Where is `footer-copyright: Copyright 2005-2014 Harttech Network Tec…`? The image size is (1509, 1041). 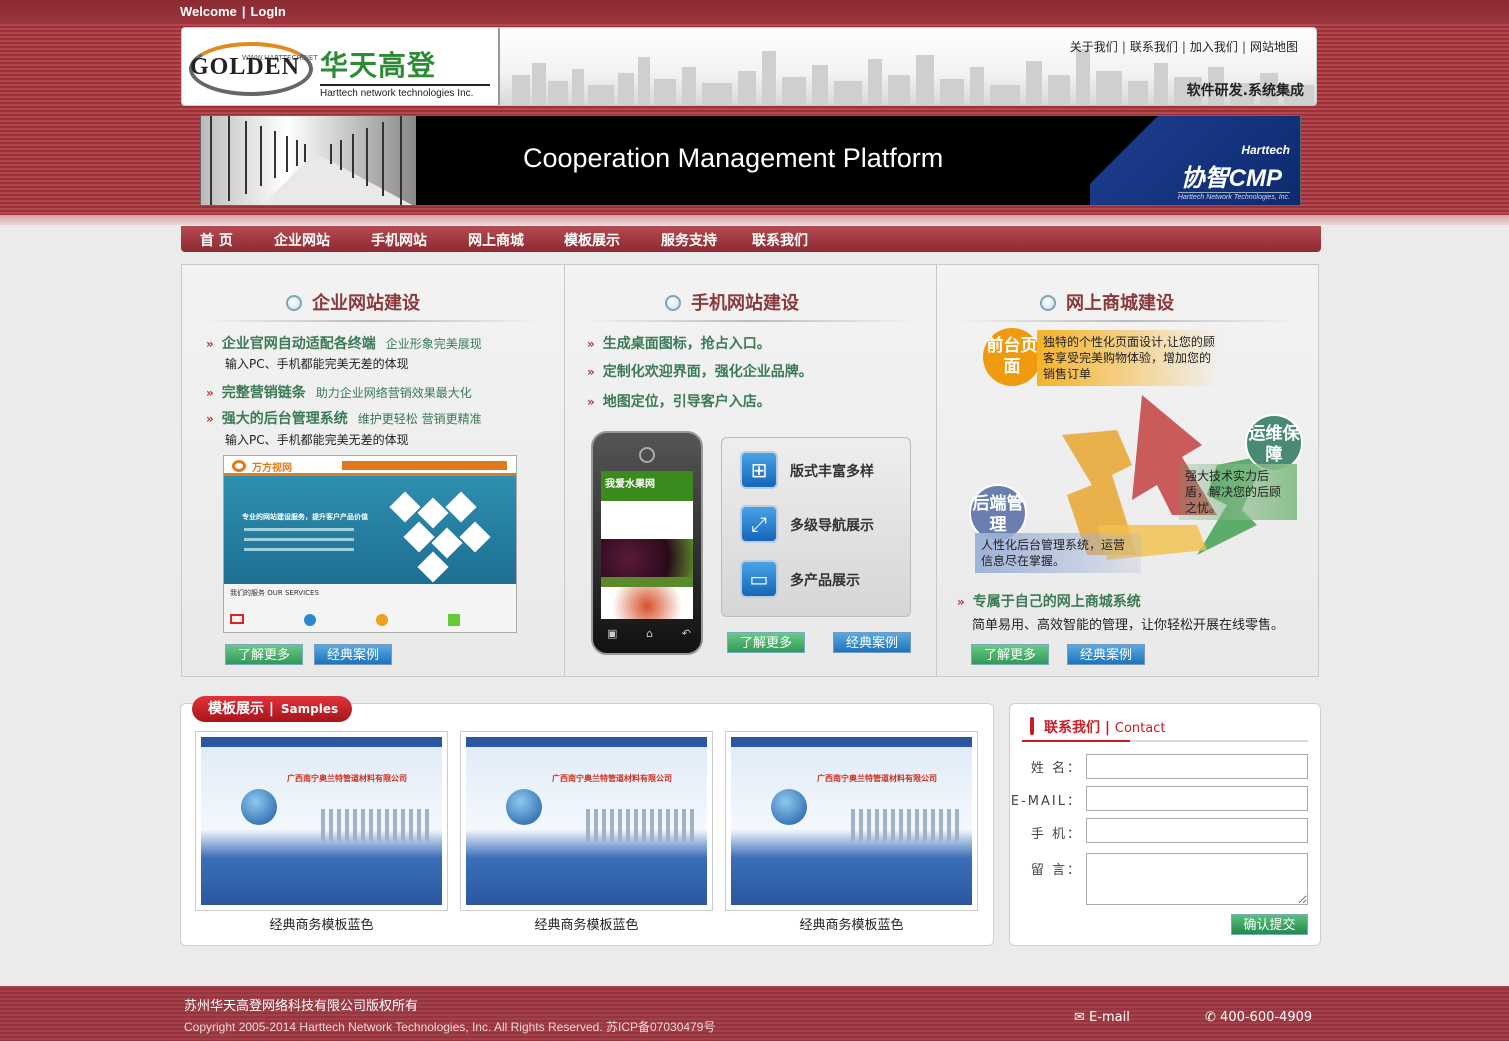 footer-copyright: Copyright 2005-2014 Harttech Network Tec… is located at coordinates (450, 1027).